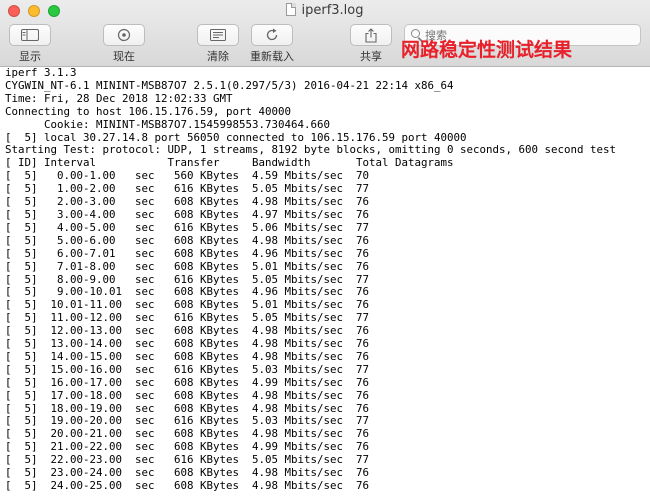  I want to click on now-label: 现在, so click(124, 56).